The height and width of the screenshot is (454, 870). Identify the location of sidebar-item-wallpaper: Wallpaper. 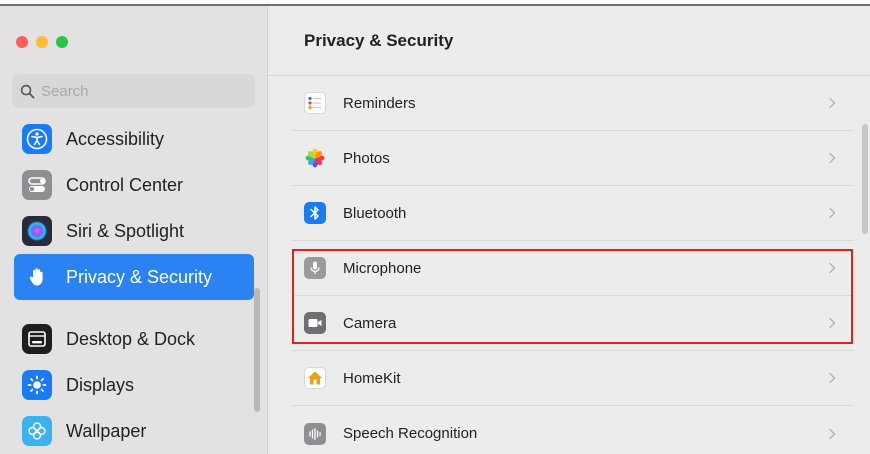
(134, 431).